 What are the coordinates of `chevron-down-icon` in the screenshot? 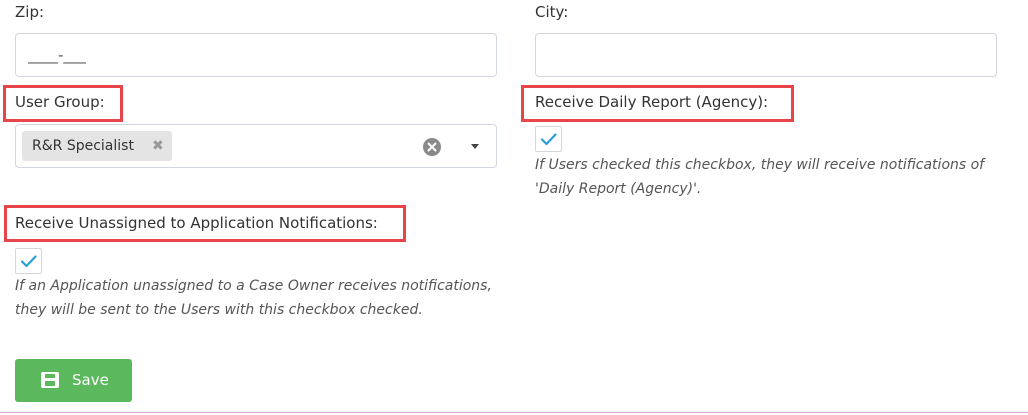 It's located at (475, 146).